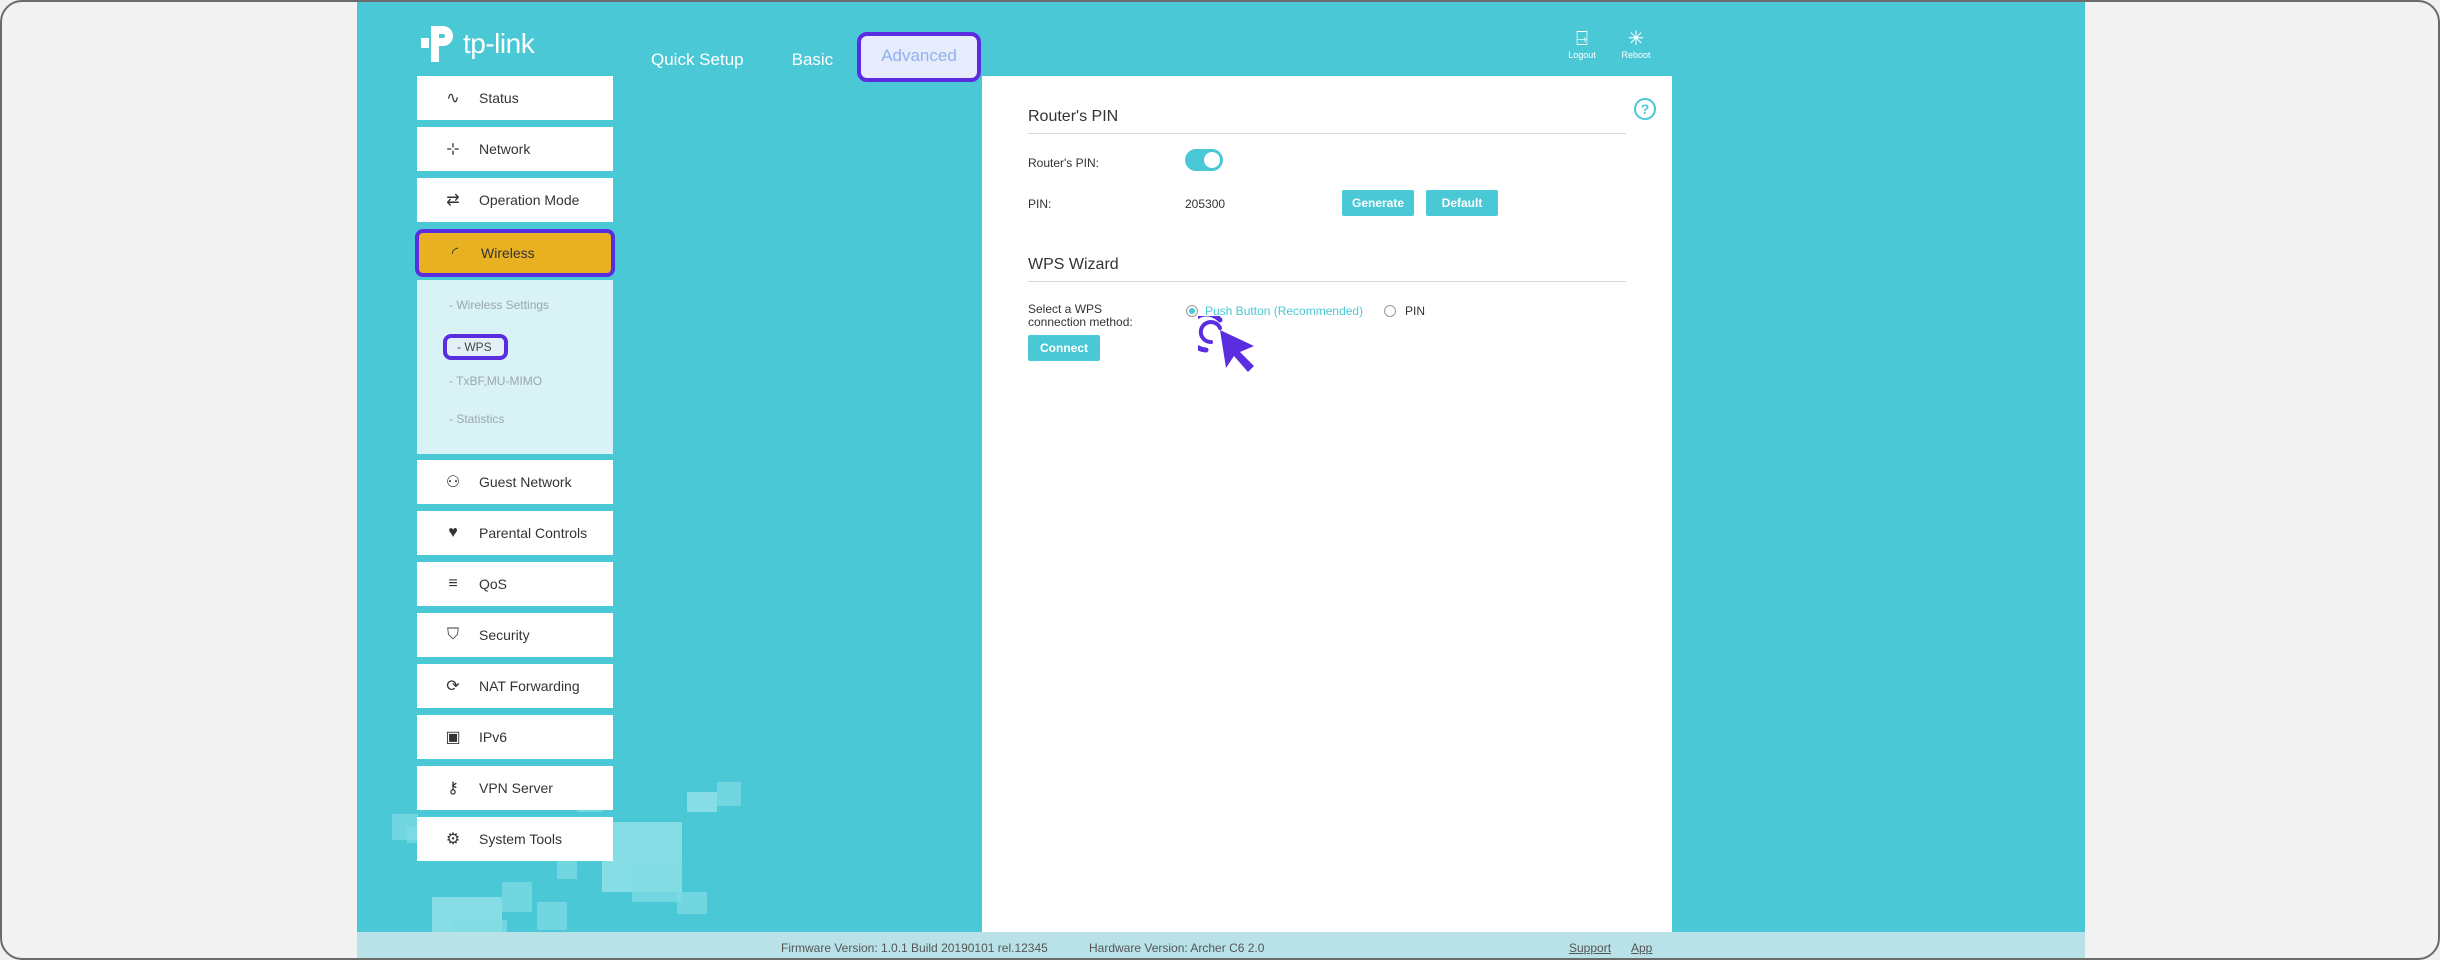  I want to click on sidebar-item-label: QoS, so click(493, 584).